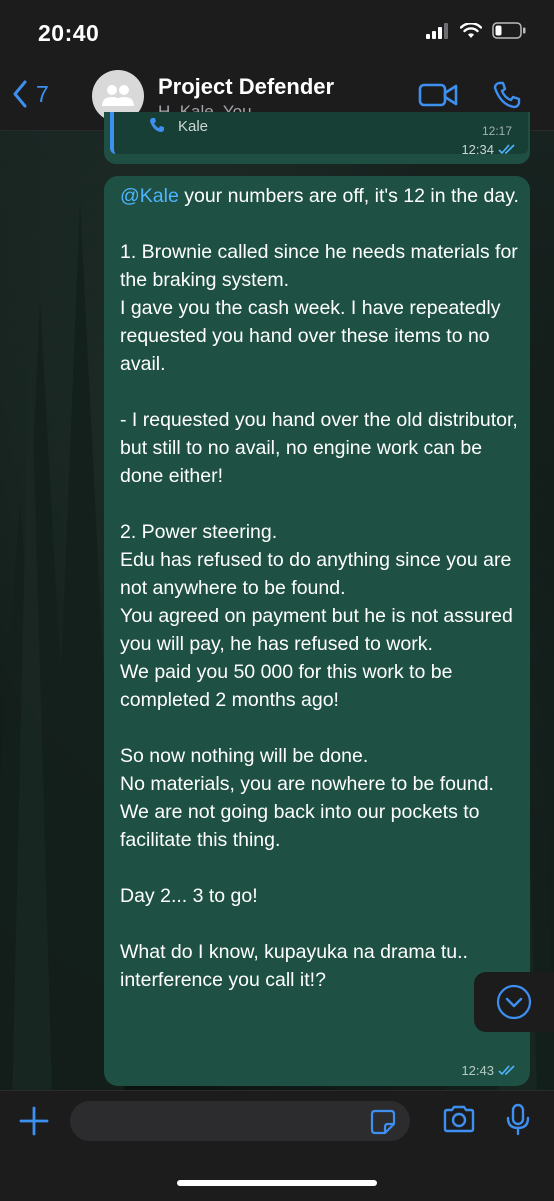 This screenshot has height=1201, width=554. I want to click on message-meta: 12:34, so click(488, 149).